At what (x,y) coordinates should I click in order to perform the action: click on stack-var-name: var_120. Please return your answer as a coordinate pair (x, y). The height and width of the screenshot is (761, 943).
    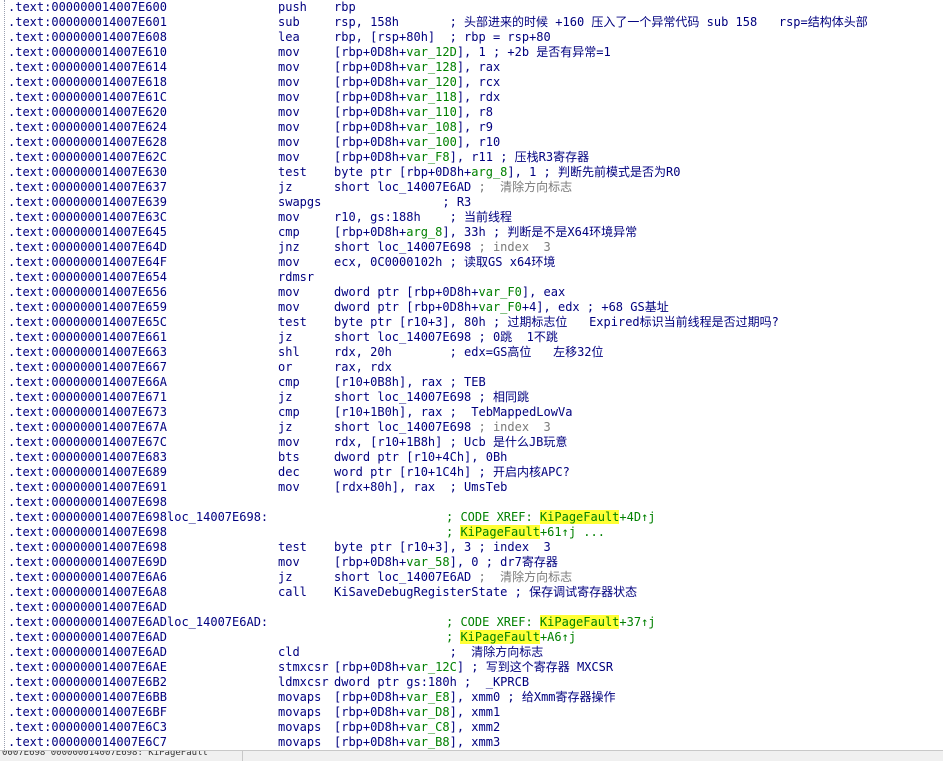
    Looking at the image, I should click on (431, 82).